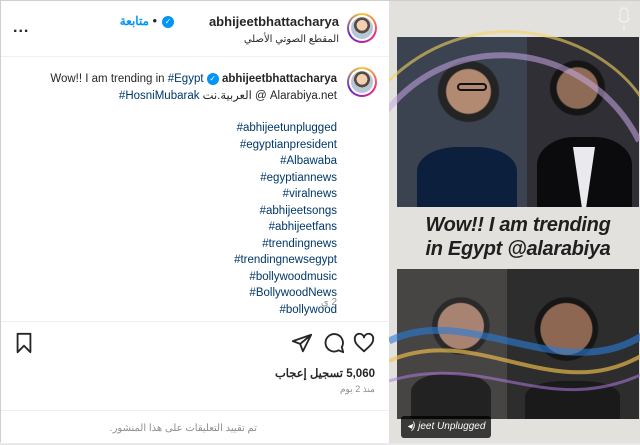 This screenshot has height=445, width=640. Describe the element at coordinates (310, 194) in the screenshot. I see `hashtag-link: #viralnews` at that location.